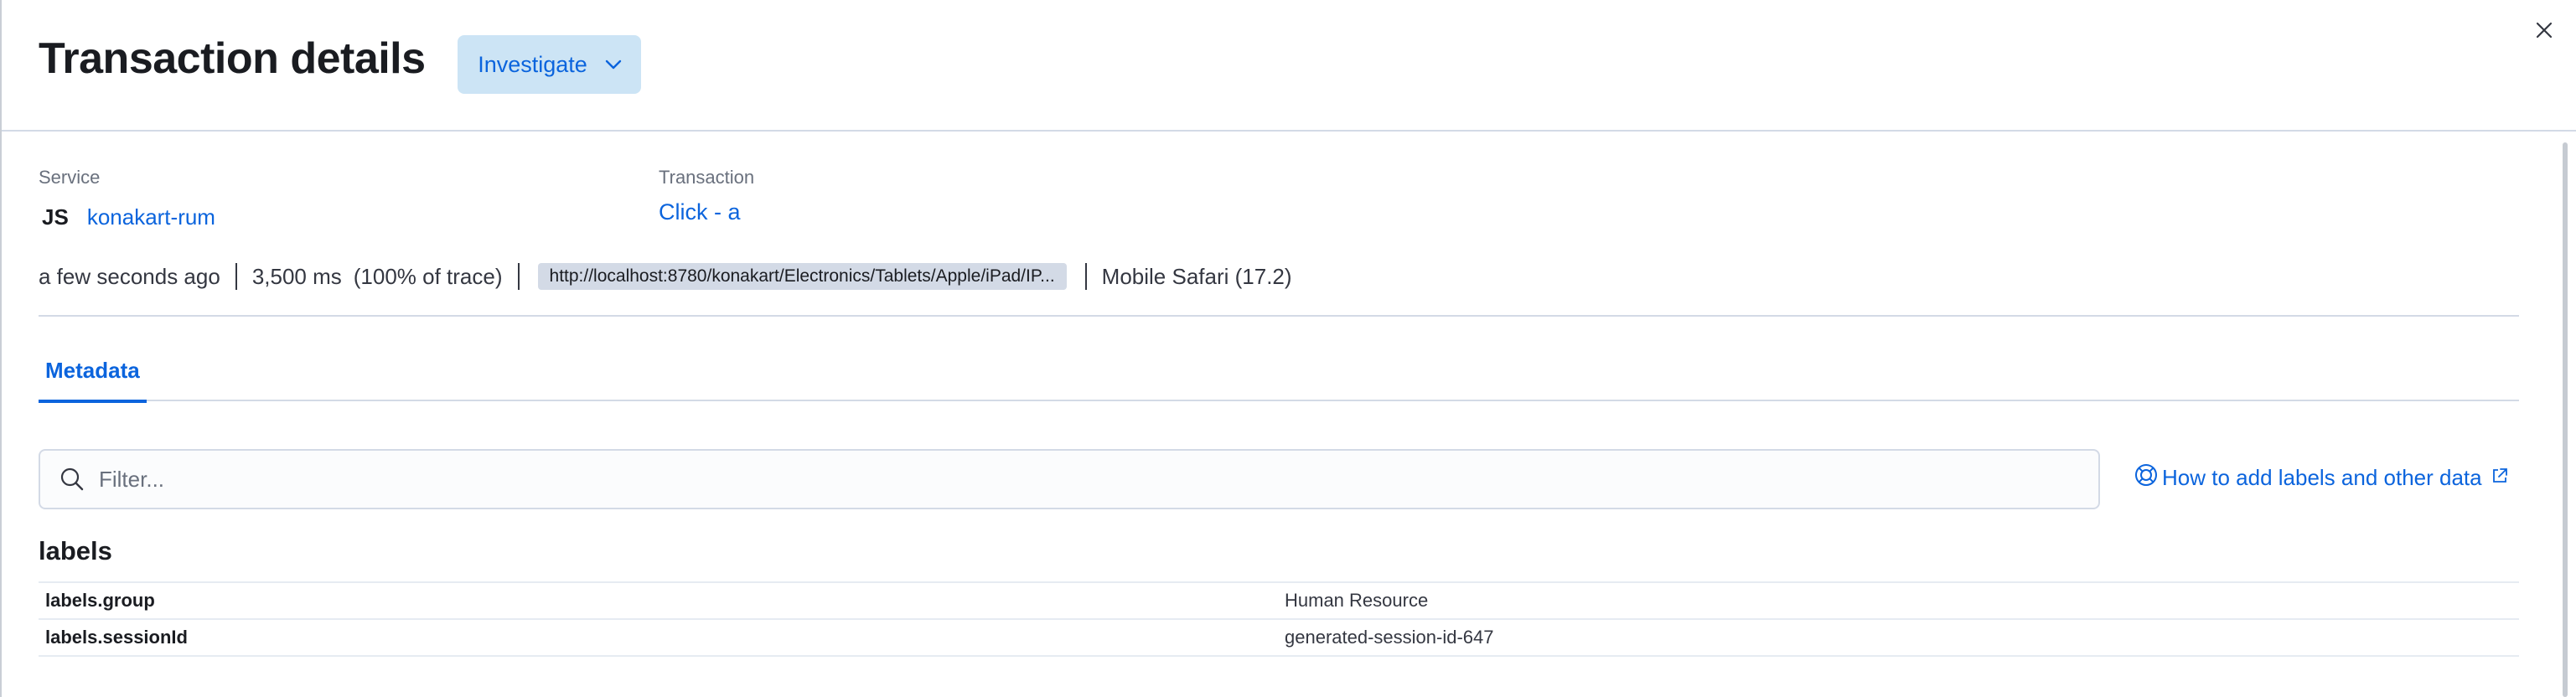  I want to click on user-agent: Mobile Safari (17.2), so click(1196, 276).